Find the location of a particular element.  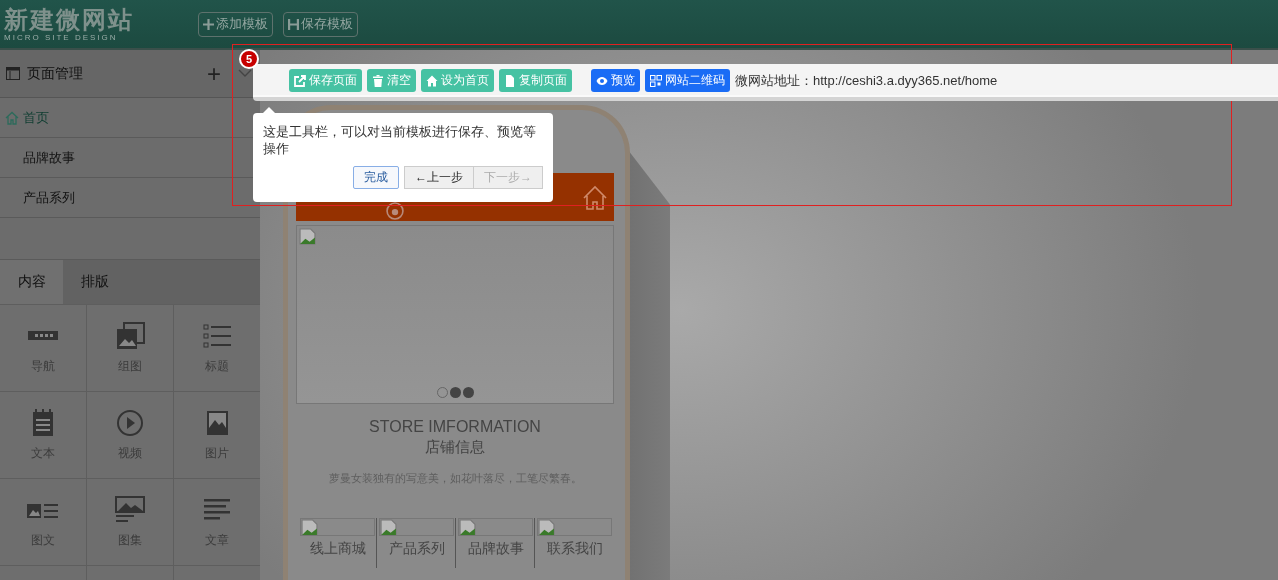

share-icon is located at coordinates (300, 80).